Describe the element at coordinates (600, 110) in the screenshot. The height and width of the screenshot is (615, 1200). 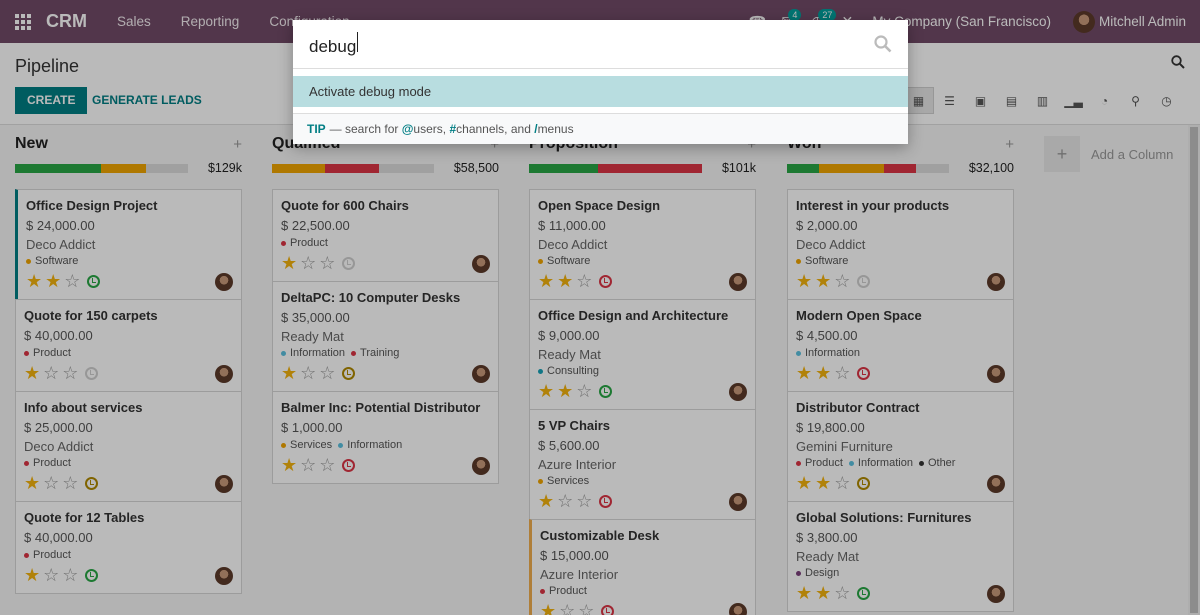
I see `palette-separator` at that location.